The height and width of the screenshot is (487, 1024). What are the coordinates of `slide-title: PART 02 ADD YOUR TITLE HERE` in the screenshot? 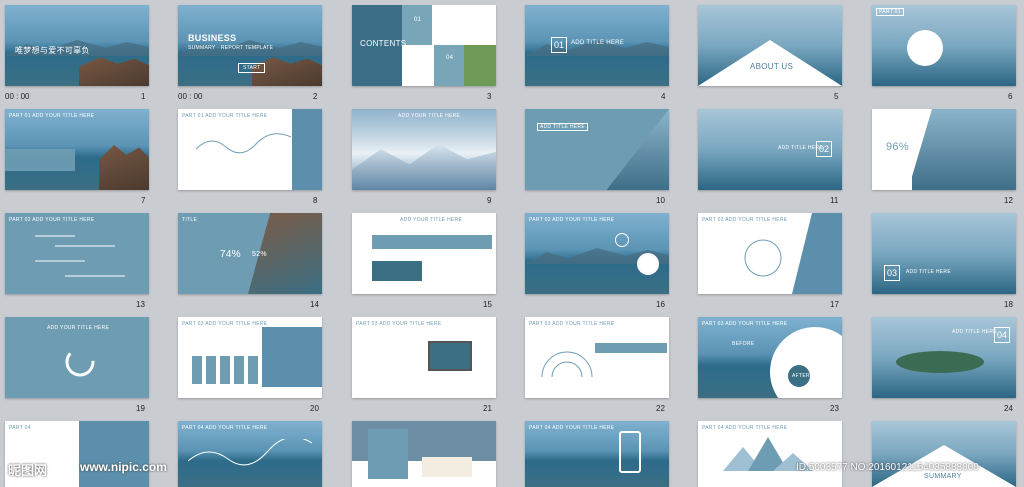 It's located at (52, 220).